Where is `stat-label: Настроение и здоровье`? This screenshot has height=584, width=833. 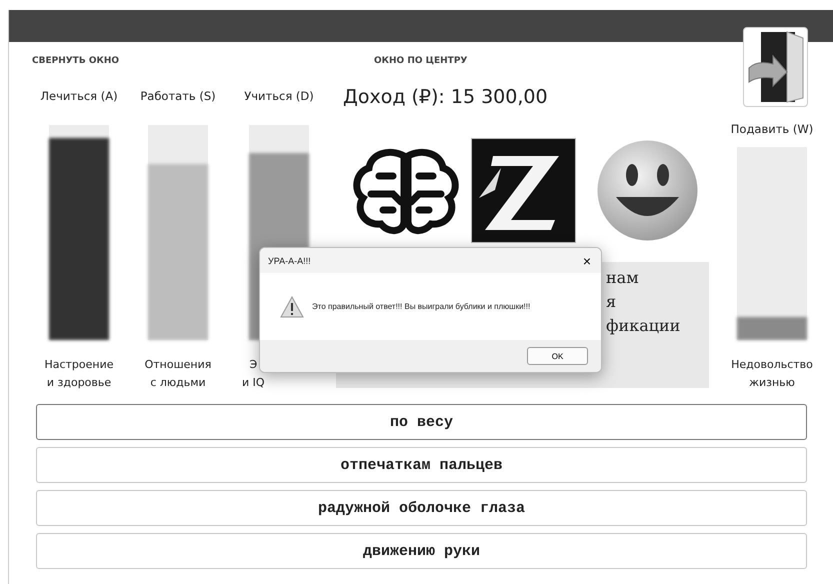 stat-label: Настроение и здоровье is located at coordinates (79, 374).